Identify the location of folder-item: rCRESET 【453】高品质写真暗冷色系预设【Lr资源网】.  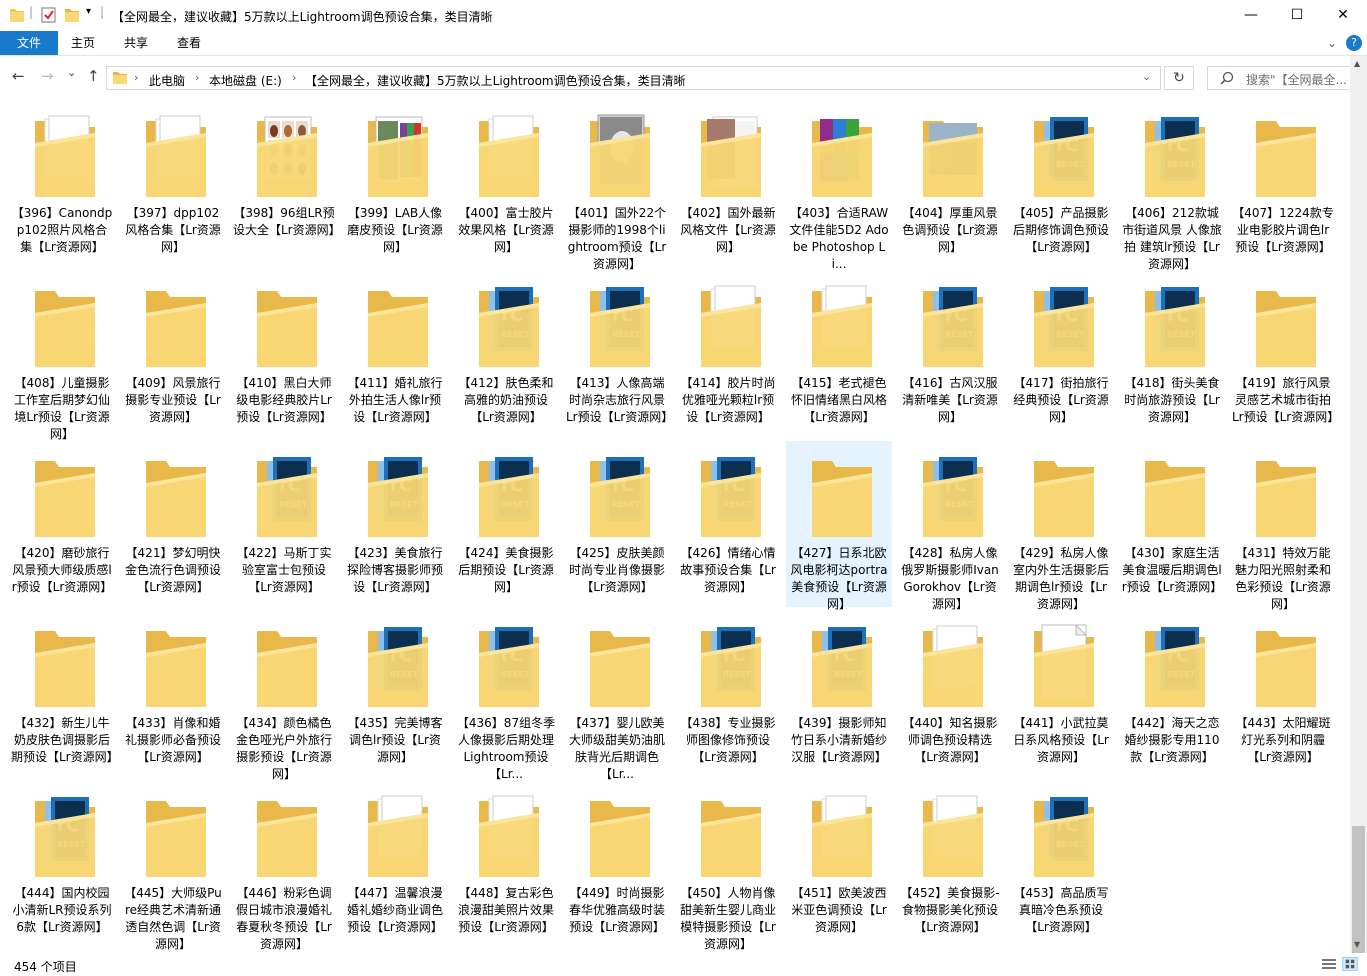
(1061, 864).